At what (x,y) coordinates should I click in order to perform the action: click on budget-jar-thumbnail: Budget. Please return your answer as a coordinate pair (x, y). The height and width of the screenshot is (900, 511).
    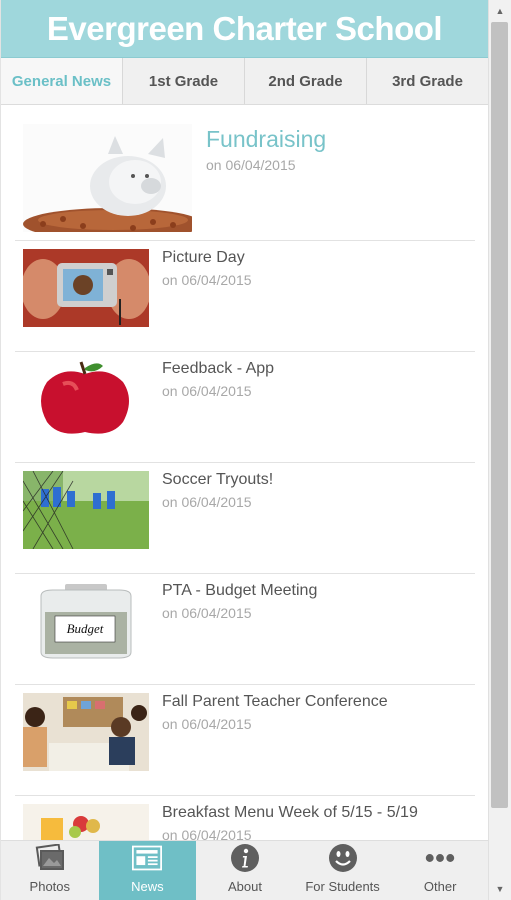
    Looking at the image, I should click on (86, 621).